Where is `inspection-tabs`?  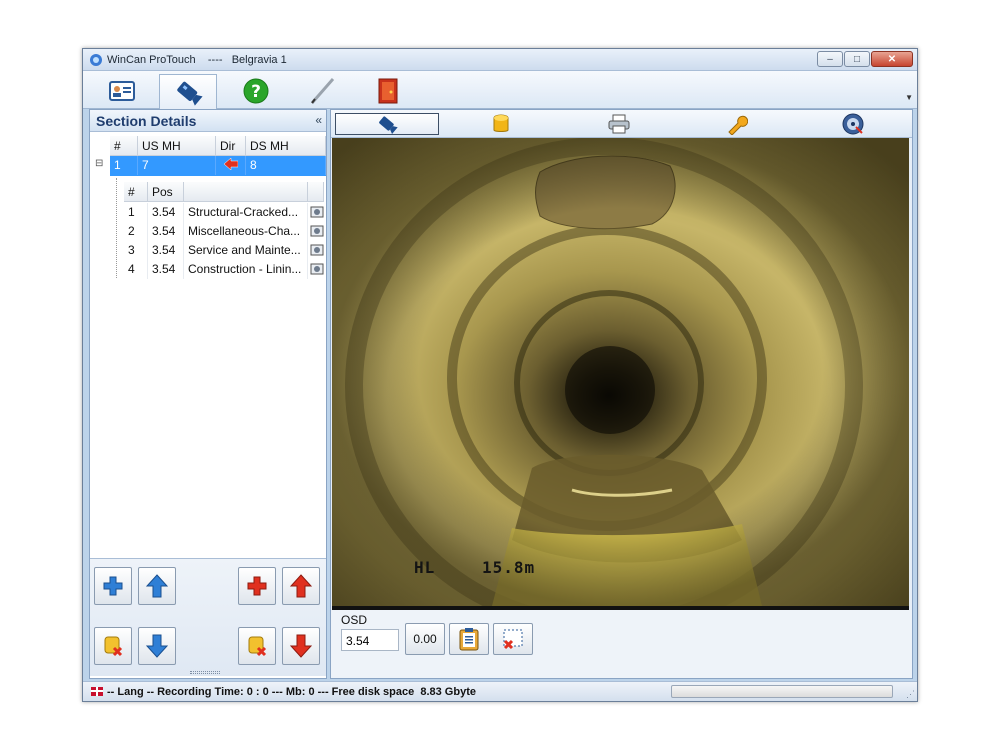 inspection-tabs is located at coordinates (621, 124).